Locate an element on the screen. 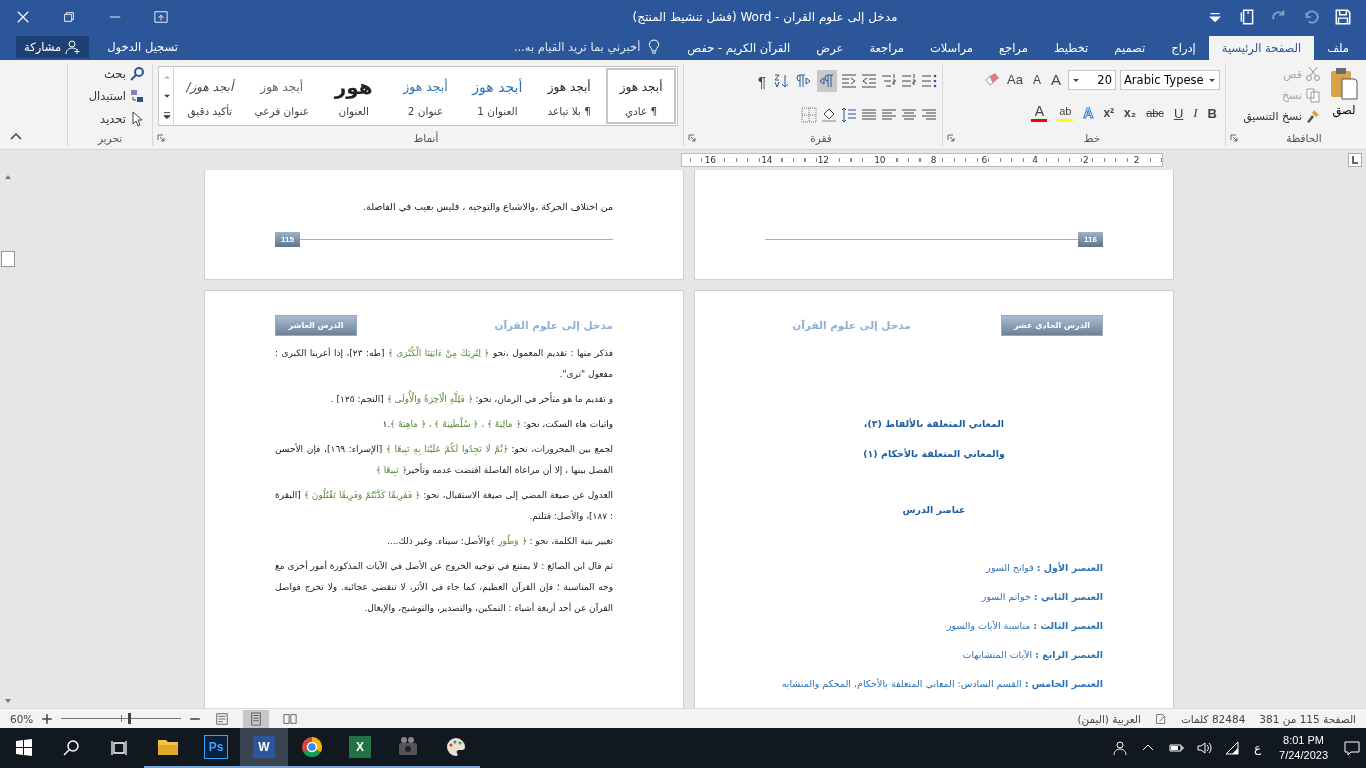 The height and width of the screenshot is (768, 1366). group-label: تحرير is located at coordinates (110, 138).